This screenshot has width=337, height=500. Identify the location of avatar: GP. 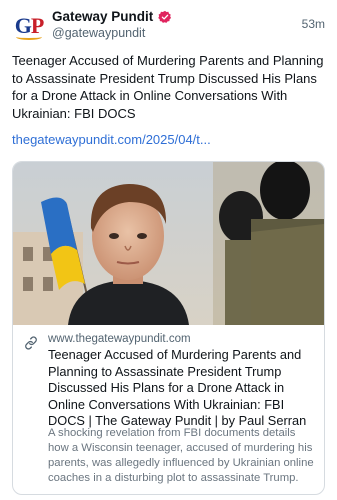
(29, 26).